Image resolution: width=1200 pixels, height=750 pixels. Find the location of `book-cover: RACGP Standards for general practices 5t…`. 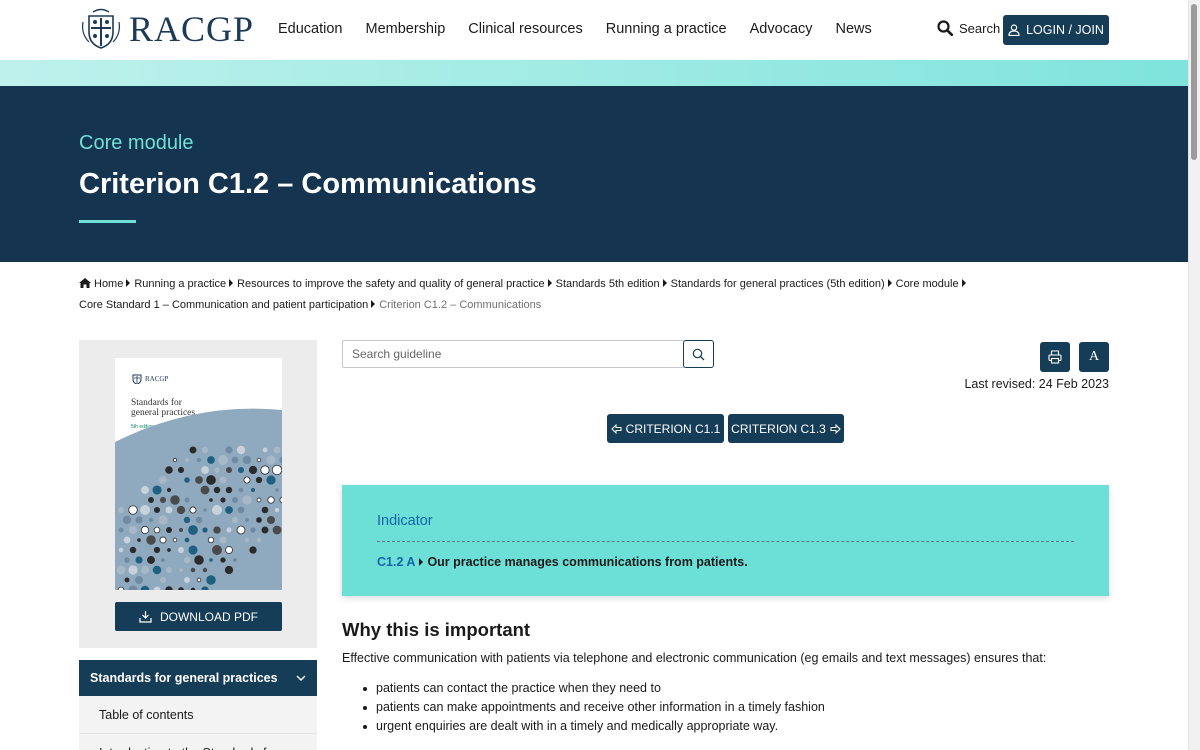

book-cover: RACGP Standards for general practices 5t… is located at coordinates (198, 474).